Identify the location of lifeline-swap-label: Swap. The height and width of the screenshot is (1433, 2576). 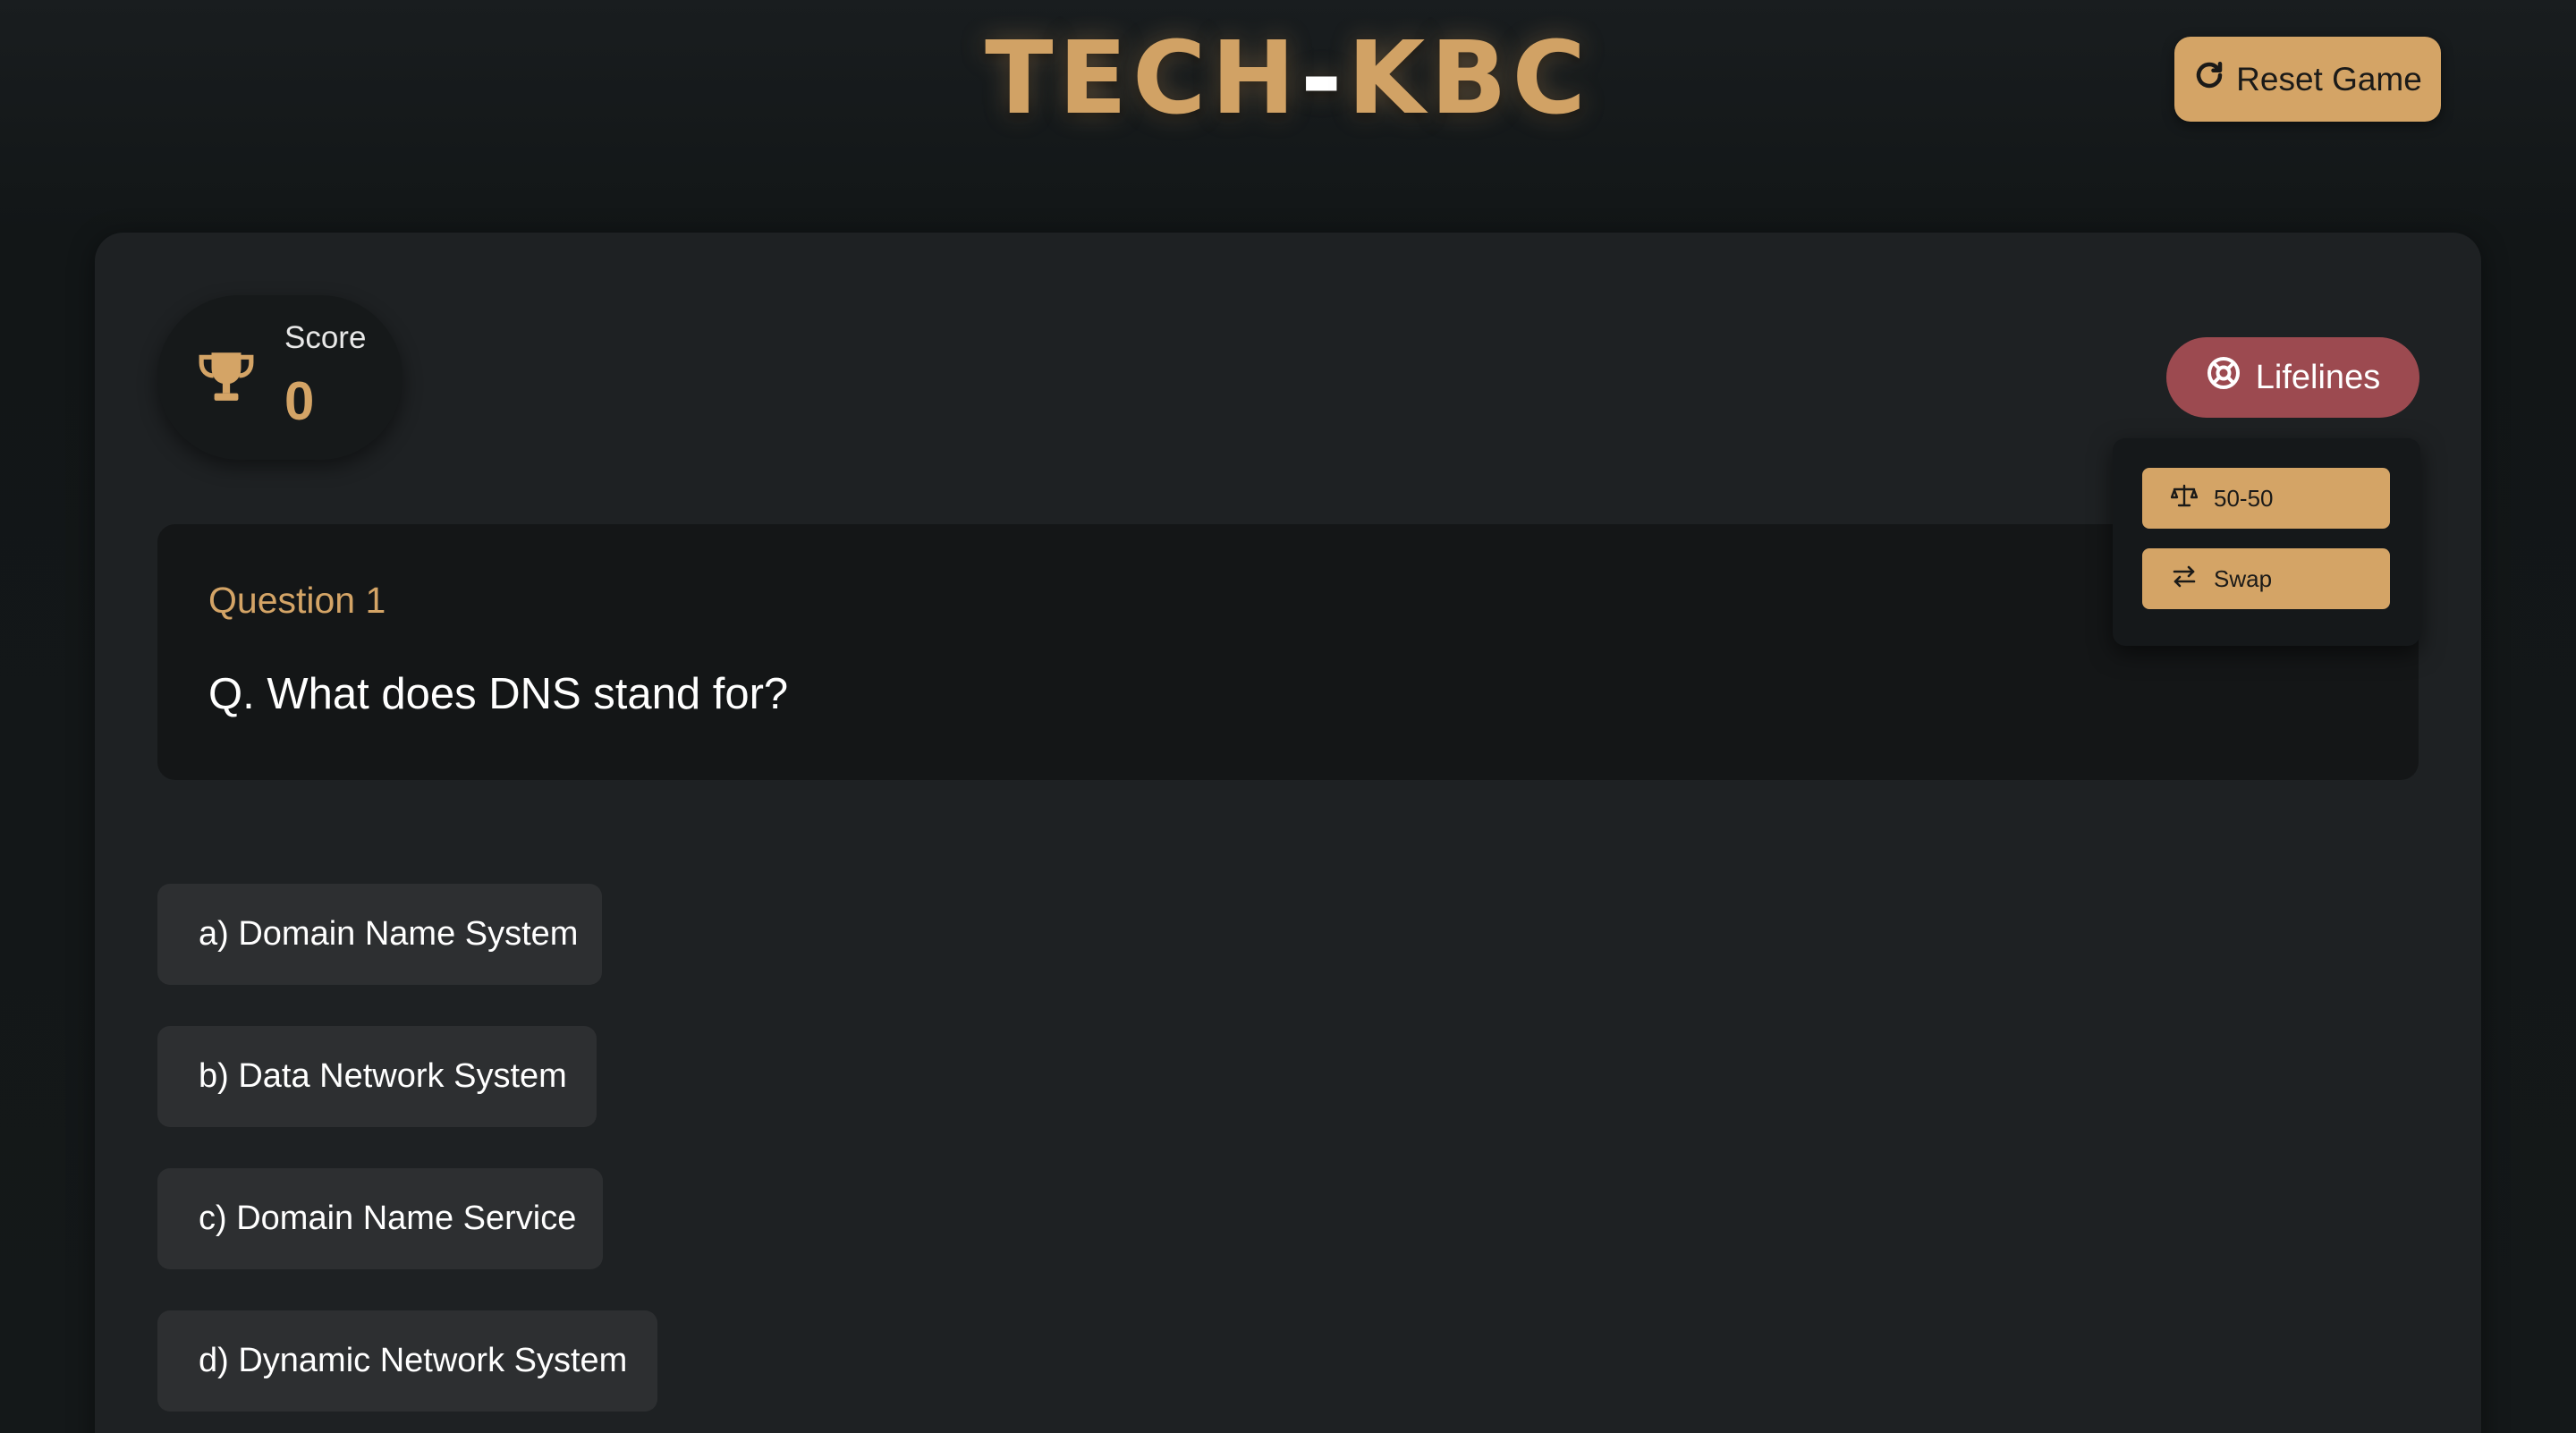
(2243, 578).